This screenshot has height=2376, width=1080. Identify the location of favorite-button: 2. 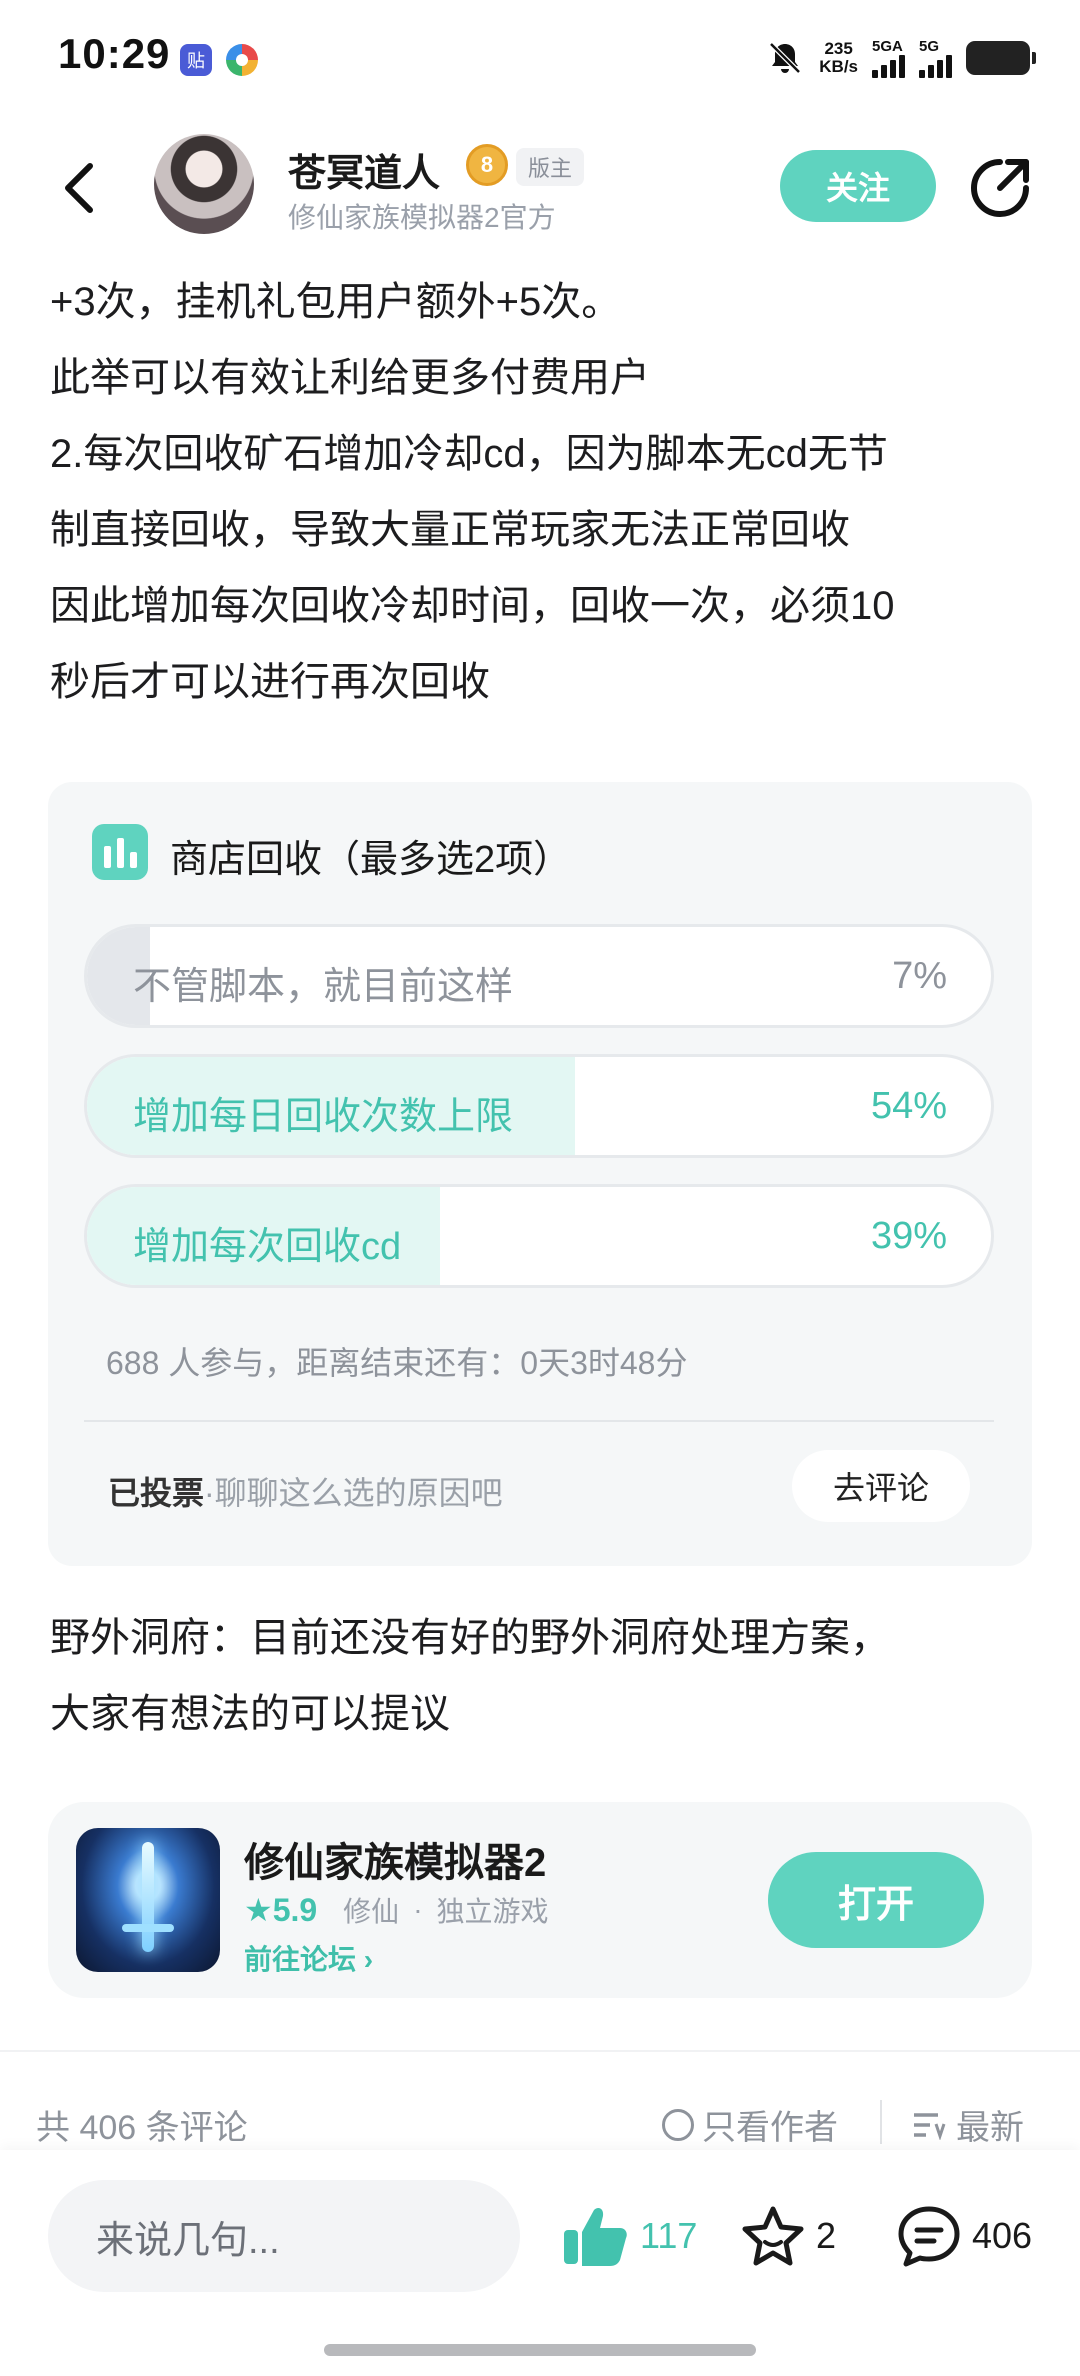
(788, 2236).